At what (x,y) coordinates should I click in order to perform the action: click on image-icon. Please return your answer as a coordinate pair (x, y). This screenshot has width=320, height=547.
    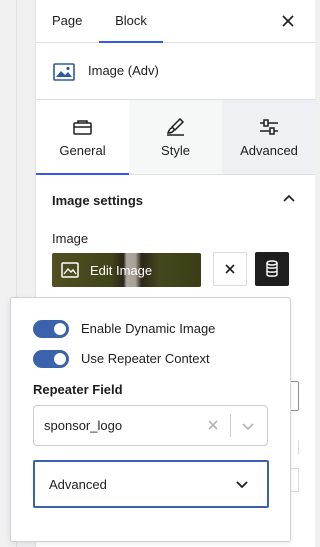
    Looking at the image, I should click on (70, 270).